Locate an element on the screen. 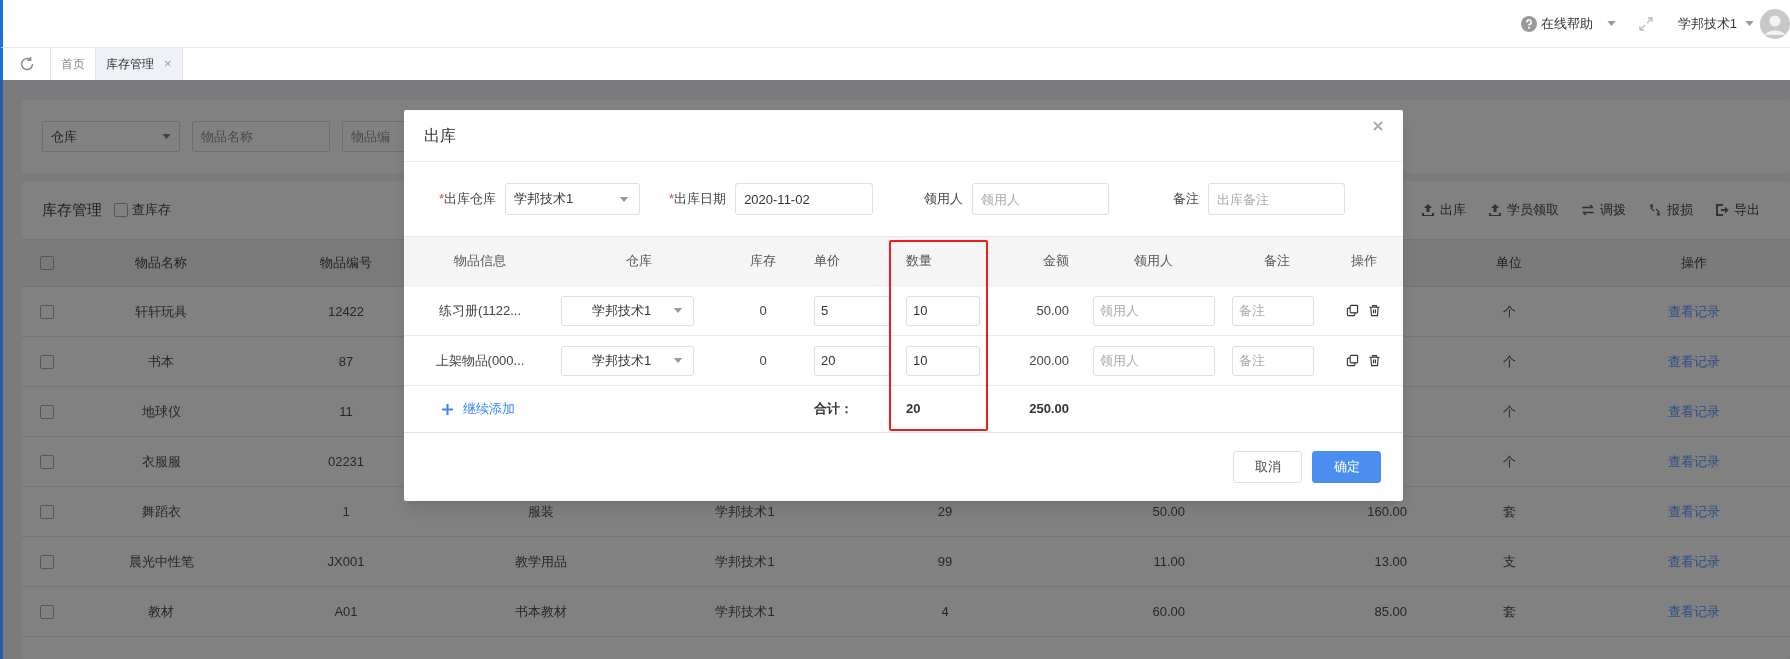 This screenshot has width=1790, height=659. table-cell-text: 50.00 is located at coordinates (1168, 511).